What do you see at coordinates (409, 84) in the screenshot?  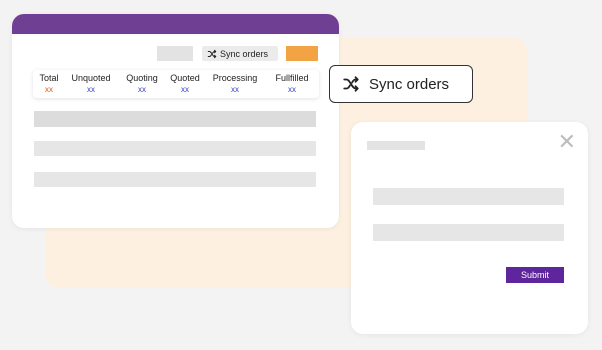 I see `sync-orders-callout-label: Sync orders` at bounding box center [409, 84].